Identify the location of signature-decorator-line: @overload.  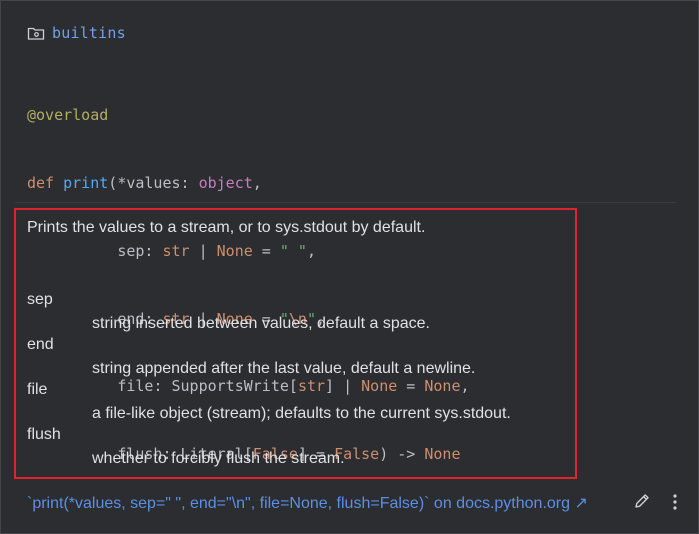
(248, 115).